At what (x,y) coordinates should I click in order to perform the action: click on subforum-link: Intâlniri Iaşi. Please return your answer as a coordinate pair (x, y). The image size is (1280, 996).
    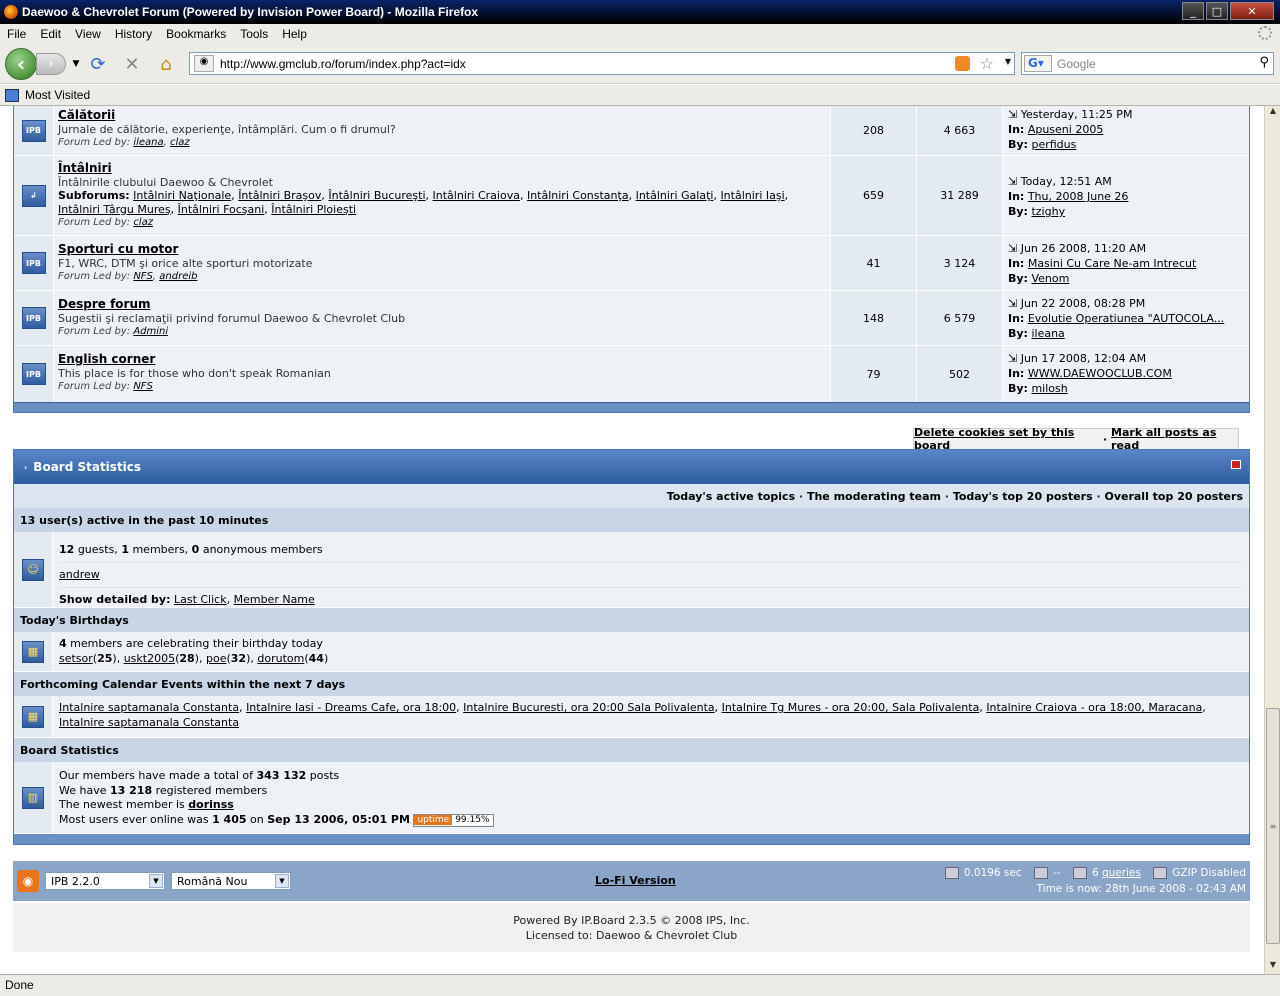
    Looking at the image, I should click on (752, 195).